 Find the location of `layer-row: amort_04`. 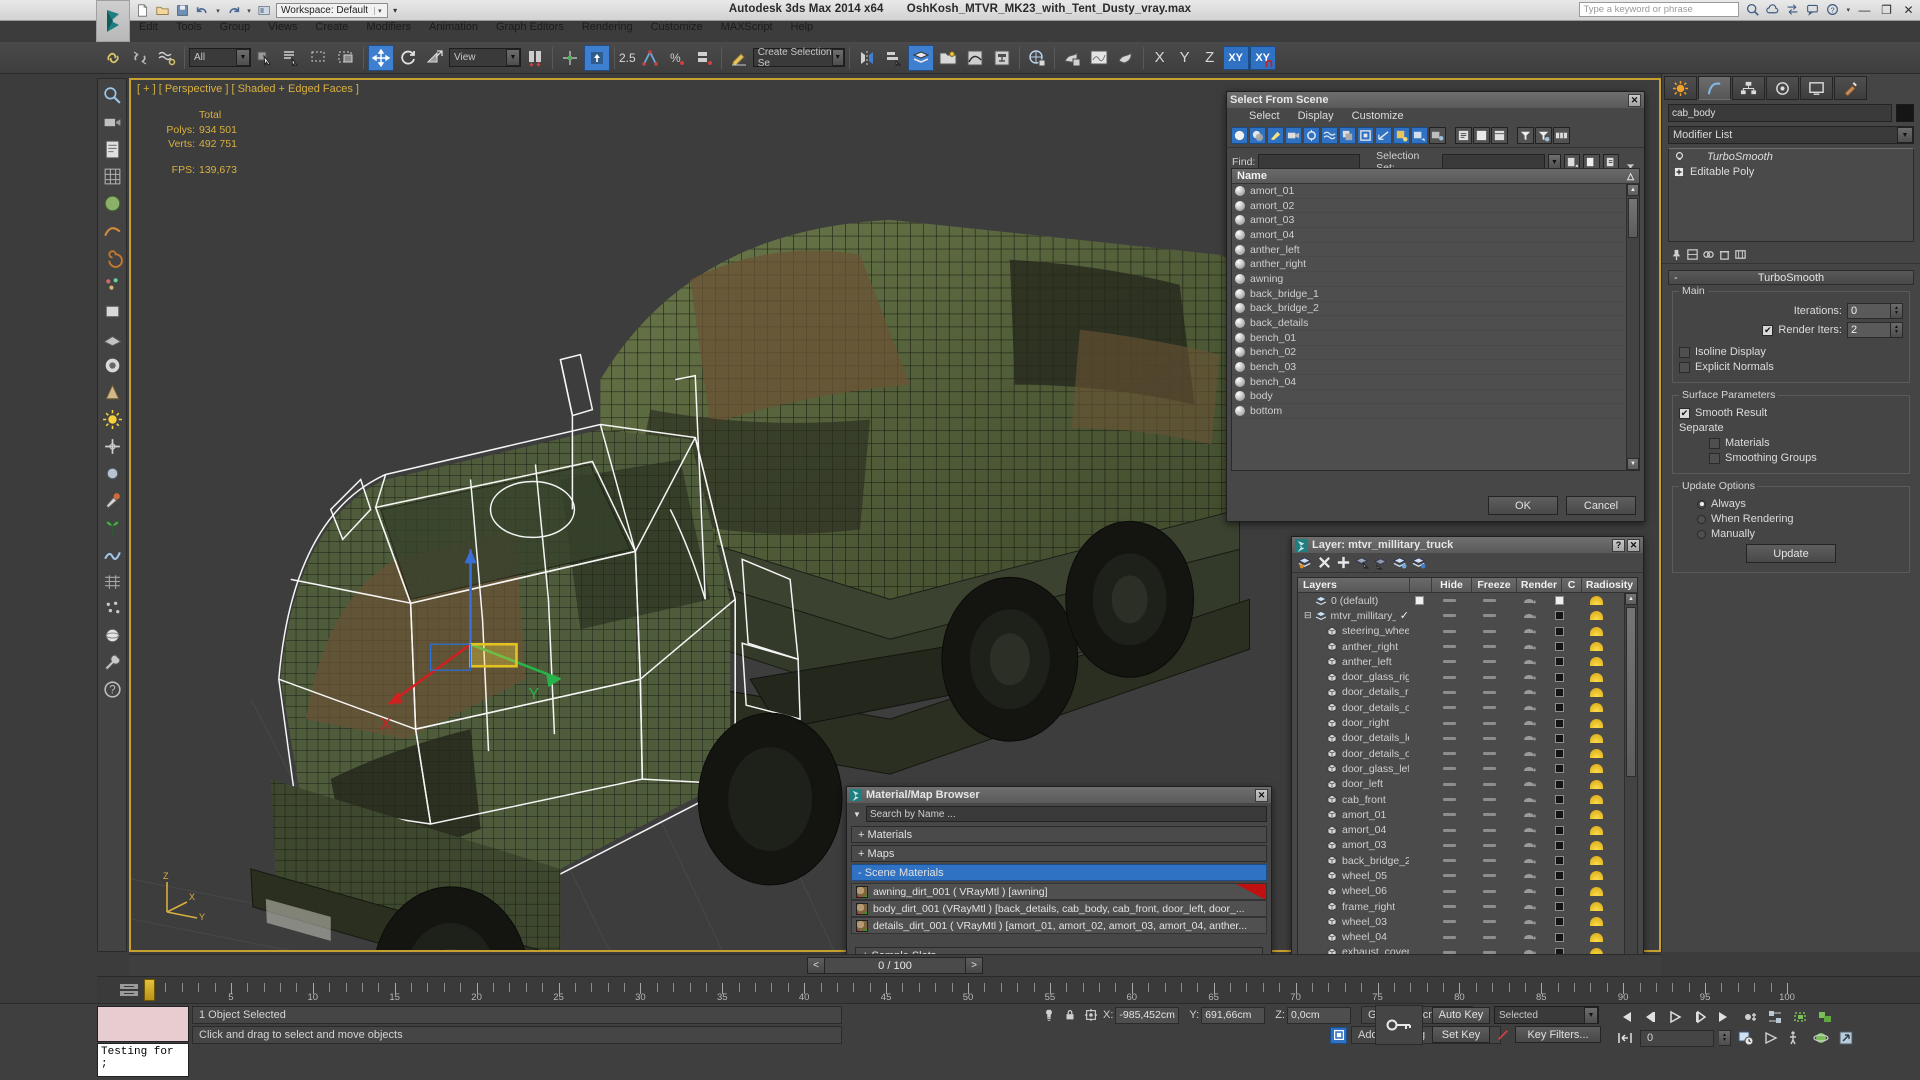

layer-row: amort_04 is located at coordinates (1461, 829).